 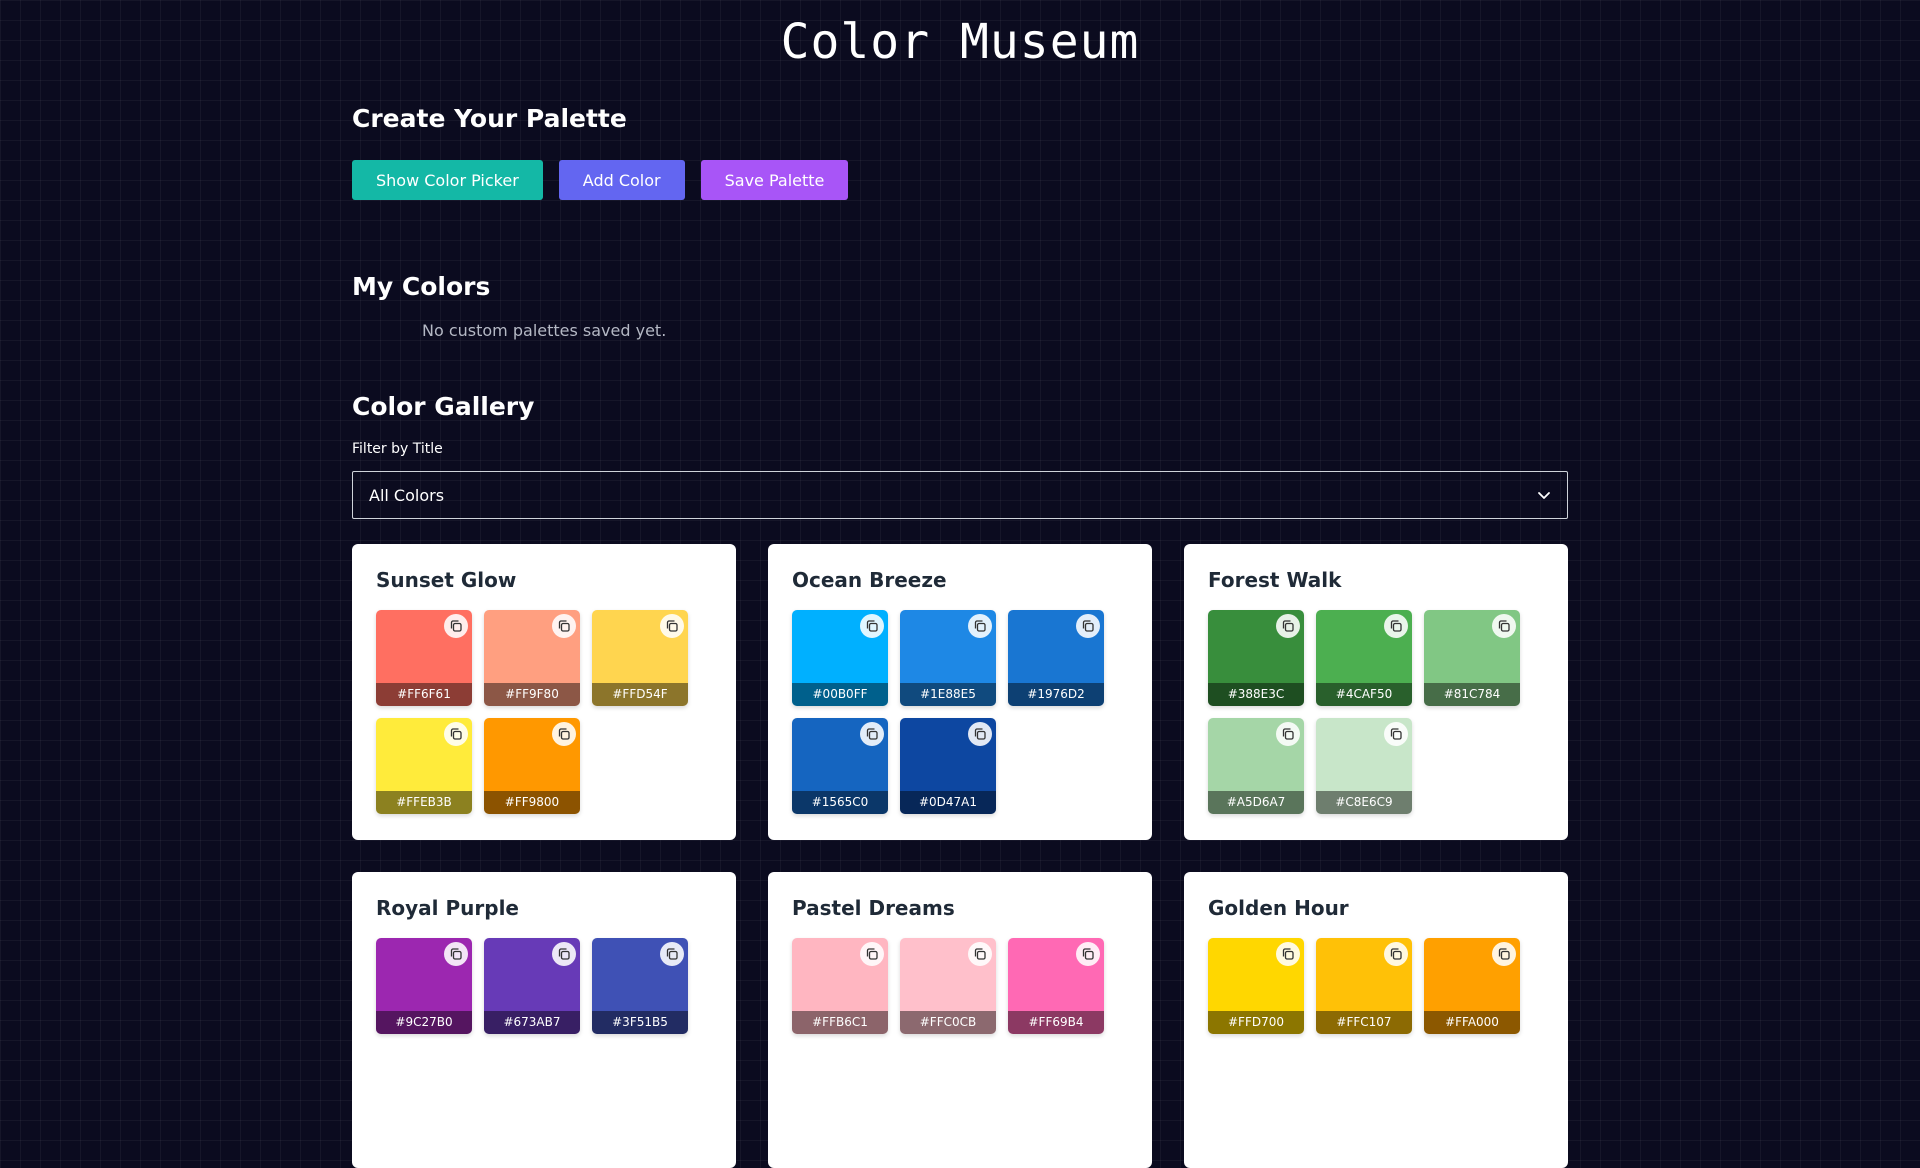 What do you see at coordinates (948, 766) in the screenshot?
I see `color-swatch: #0D47A1` at bounding box center [948, 766].